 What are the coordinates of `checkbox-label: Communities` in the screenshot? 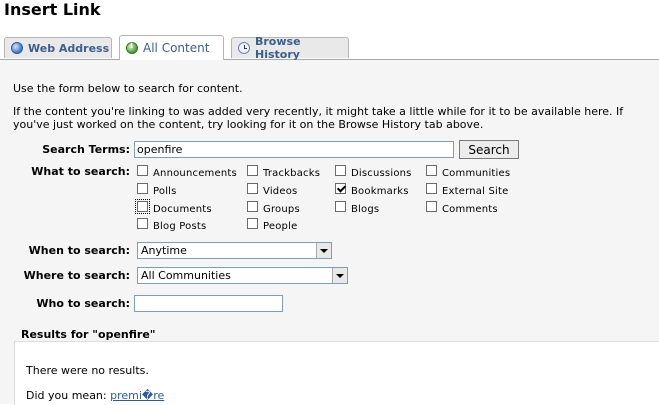 It's located at (476, 173).